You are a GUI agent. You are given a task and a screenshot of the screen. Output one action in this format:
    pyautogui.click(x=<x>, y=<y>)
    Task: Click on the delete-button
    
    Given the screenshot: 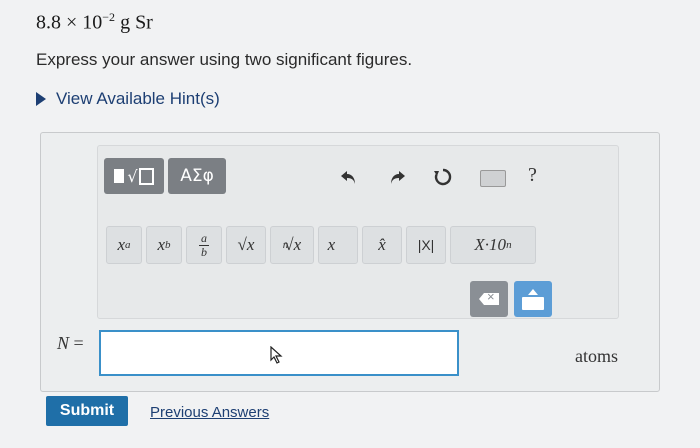 What is the action you would take?
    pyautogui.click(x=489, y=299)
    